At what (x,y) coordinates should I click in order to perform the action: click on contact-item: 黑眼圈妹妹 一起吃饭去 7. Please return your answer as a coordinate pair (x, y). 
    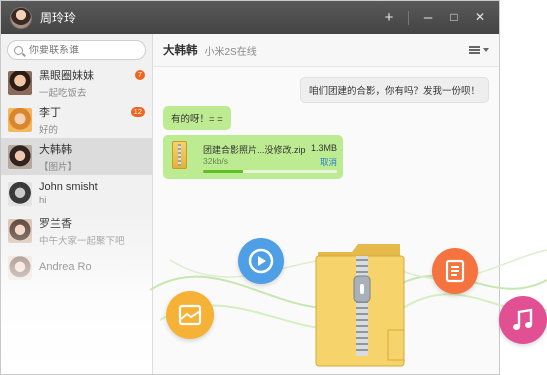
    Looking at the image, I should click on (76, 82).